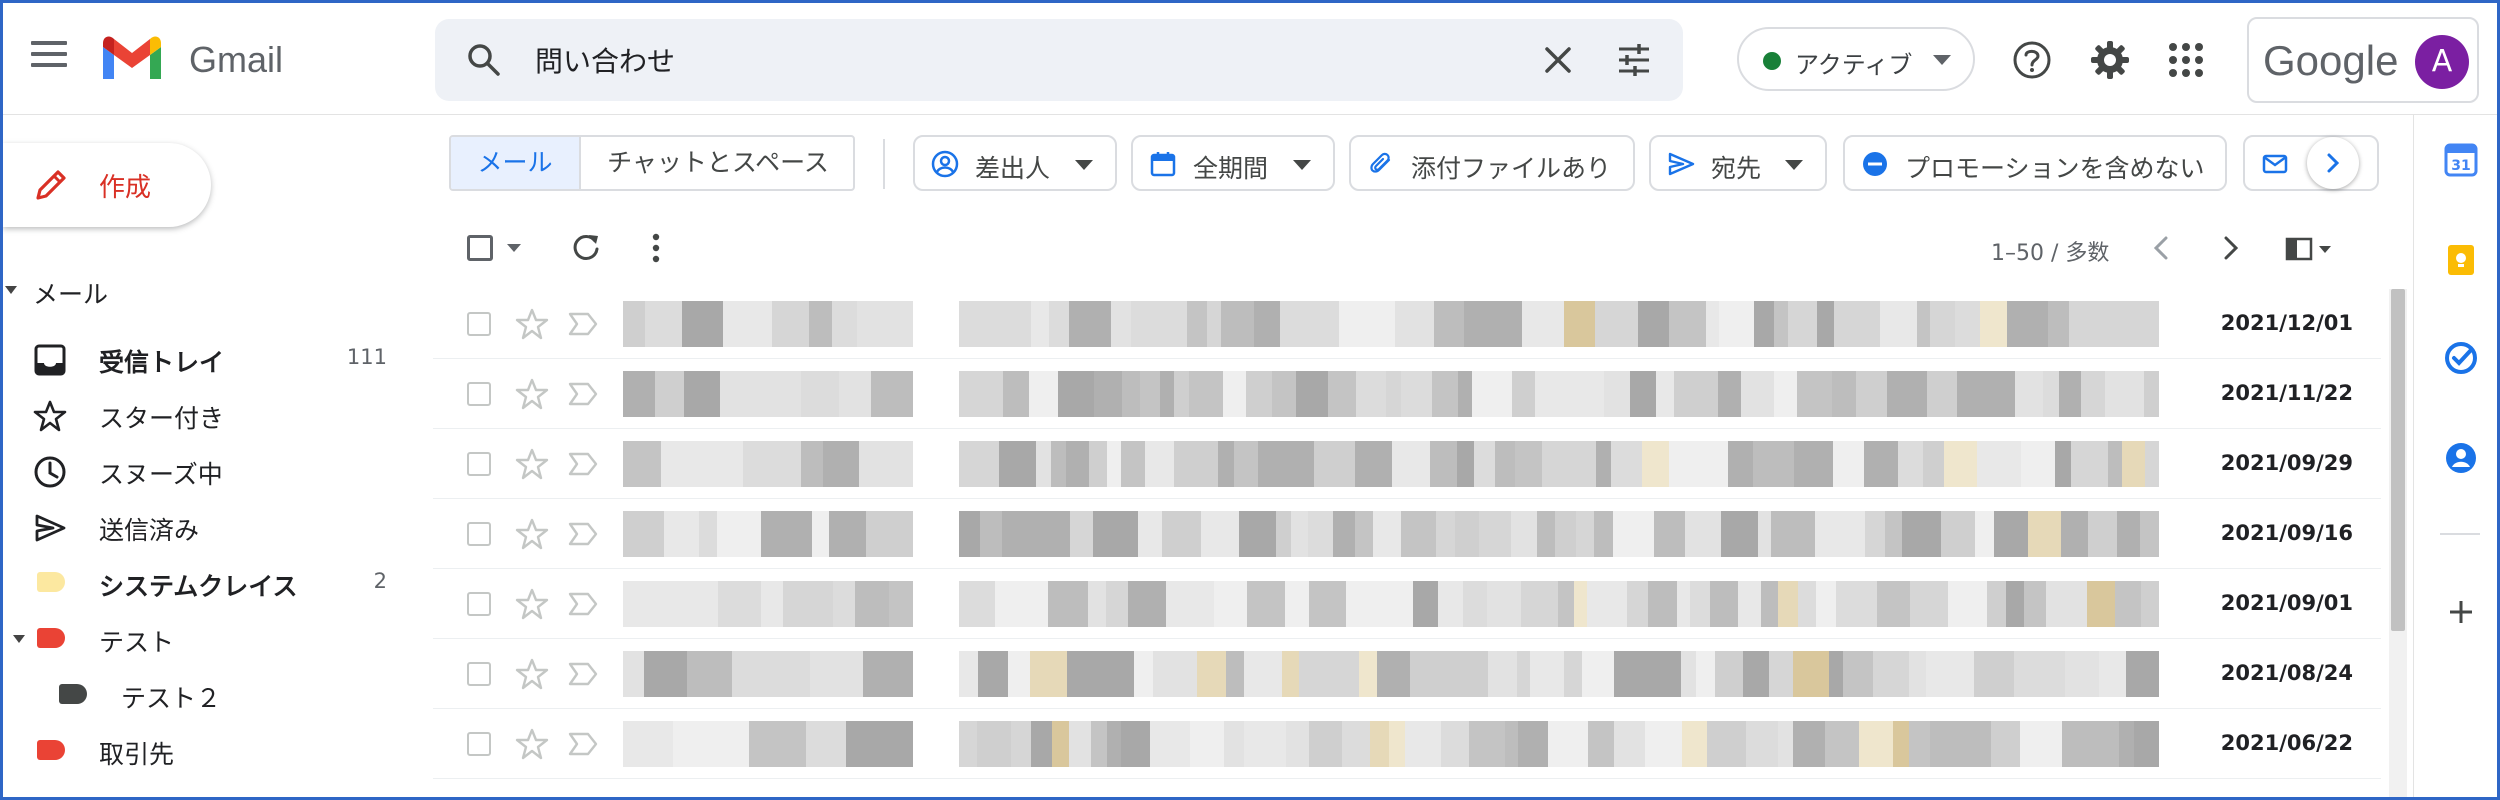 This screenshot has width=2500, height=800. I want to click on sidebar-item-label: 受信トレイ, so click(162, 362).